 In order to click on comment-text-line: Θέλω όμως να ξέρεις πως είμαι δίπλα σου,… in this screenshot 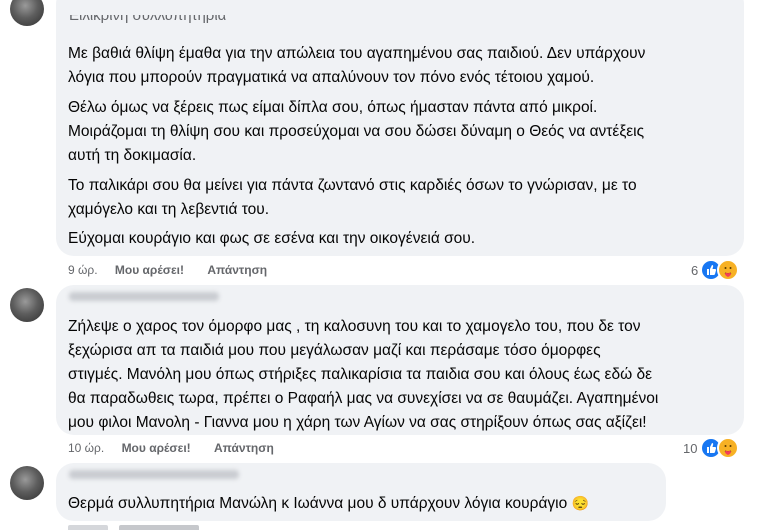, I will do `click(333, 107)`.